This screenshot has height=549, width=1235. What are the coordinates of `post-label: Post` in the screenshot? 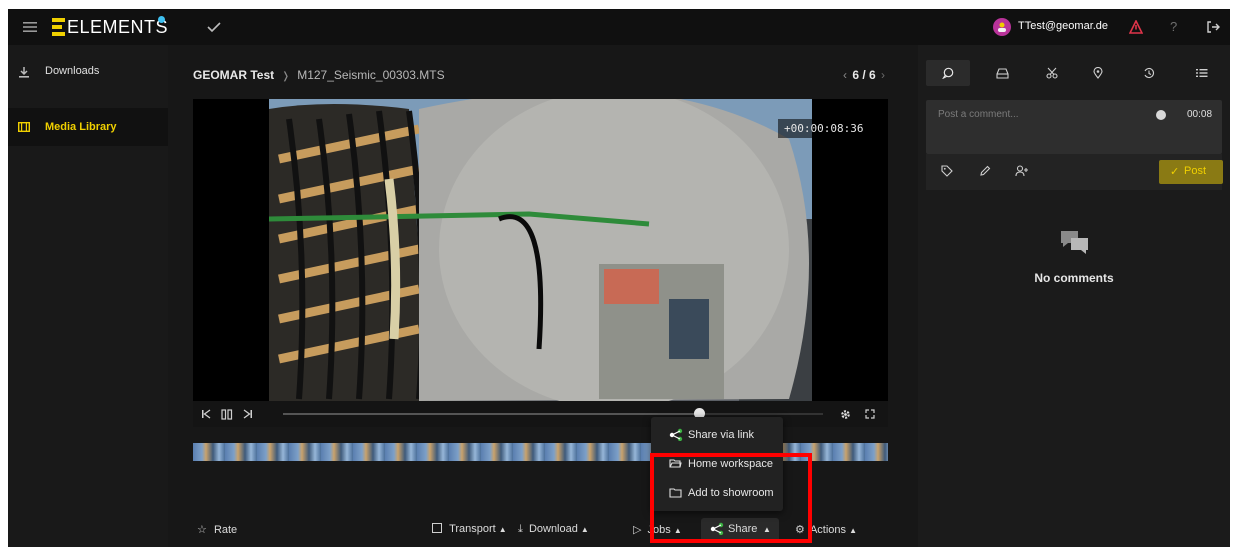 It's located at (1195, 171).